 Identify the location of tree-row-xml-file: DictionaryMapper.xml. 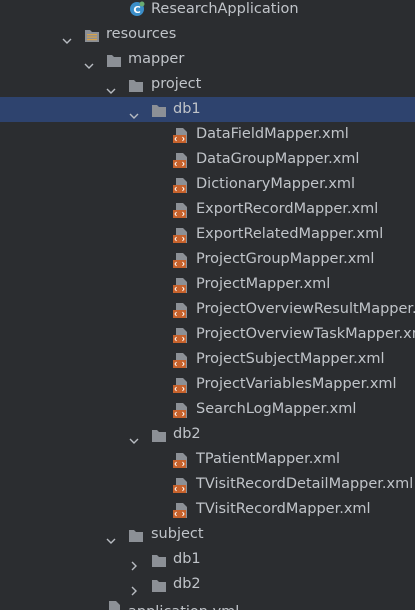
(207, 184).